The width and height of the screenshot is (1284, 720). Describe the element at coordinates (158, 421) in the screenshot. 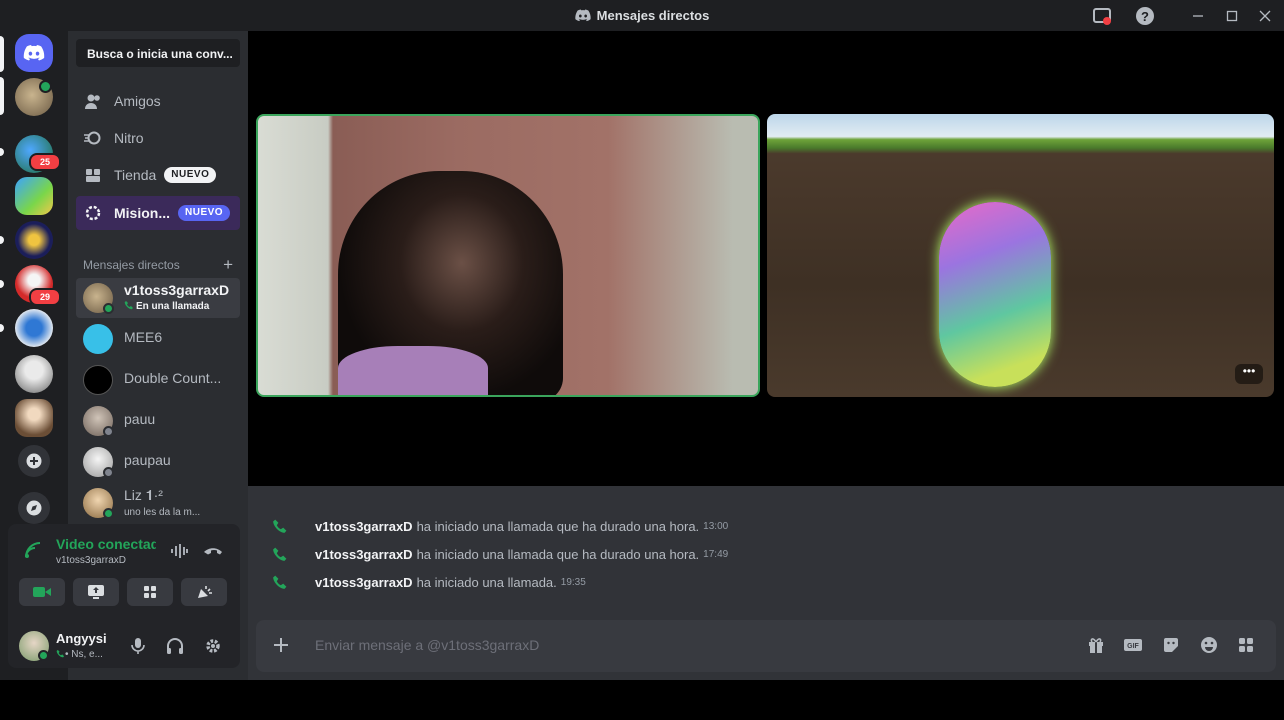

I see `dm-item: pauu` at that location.